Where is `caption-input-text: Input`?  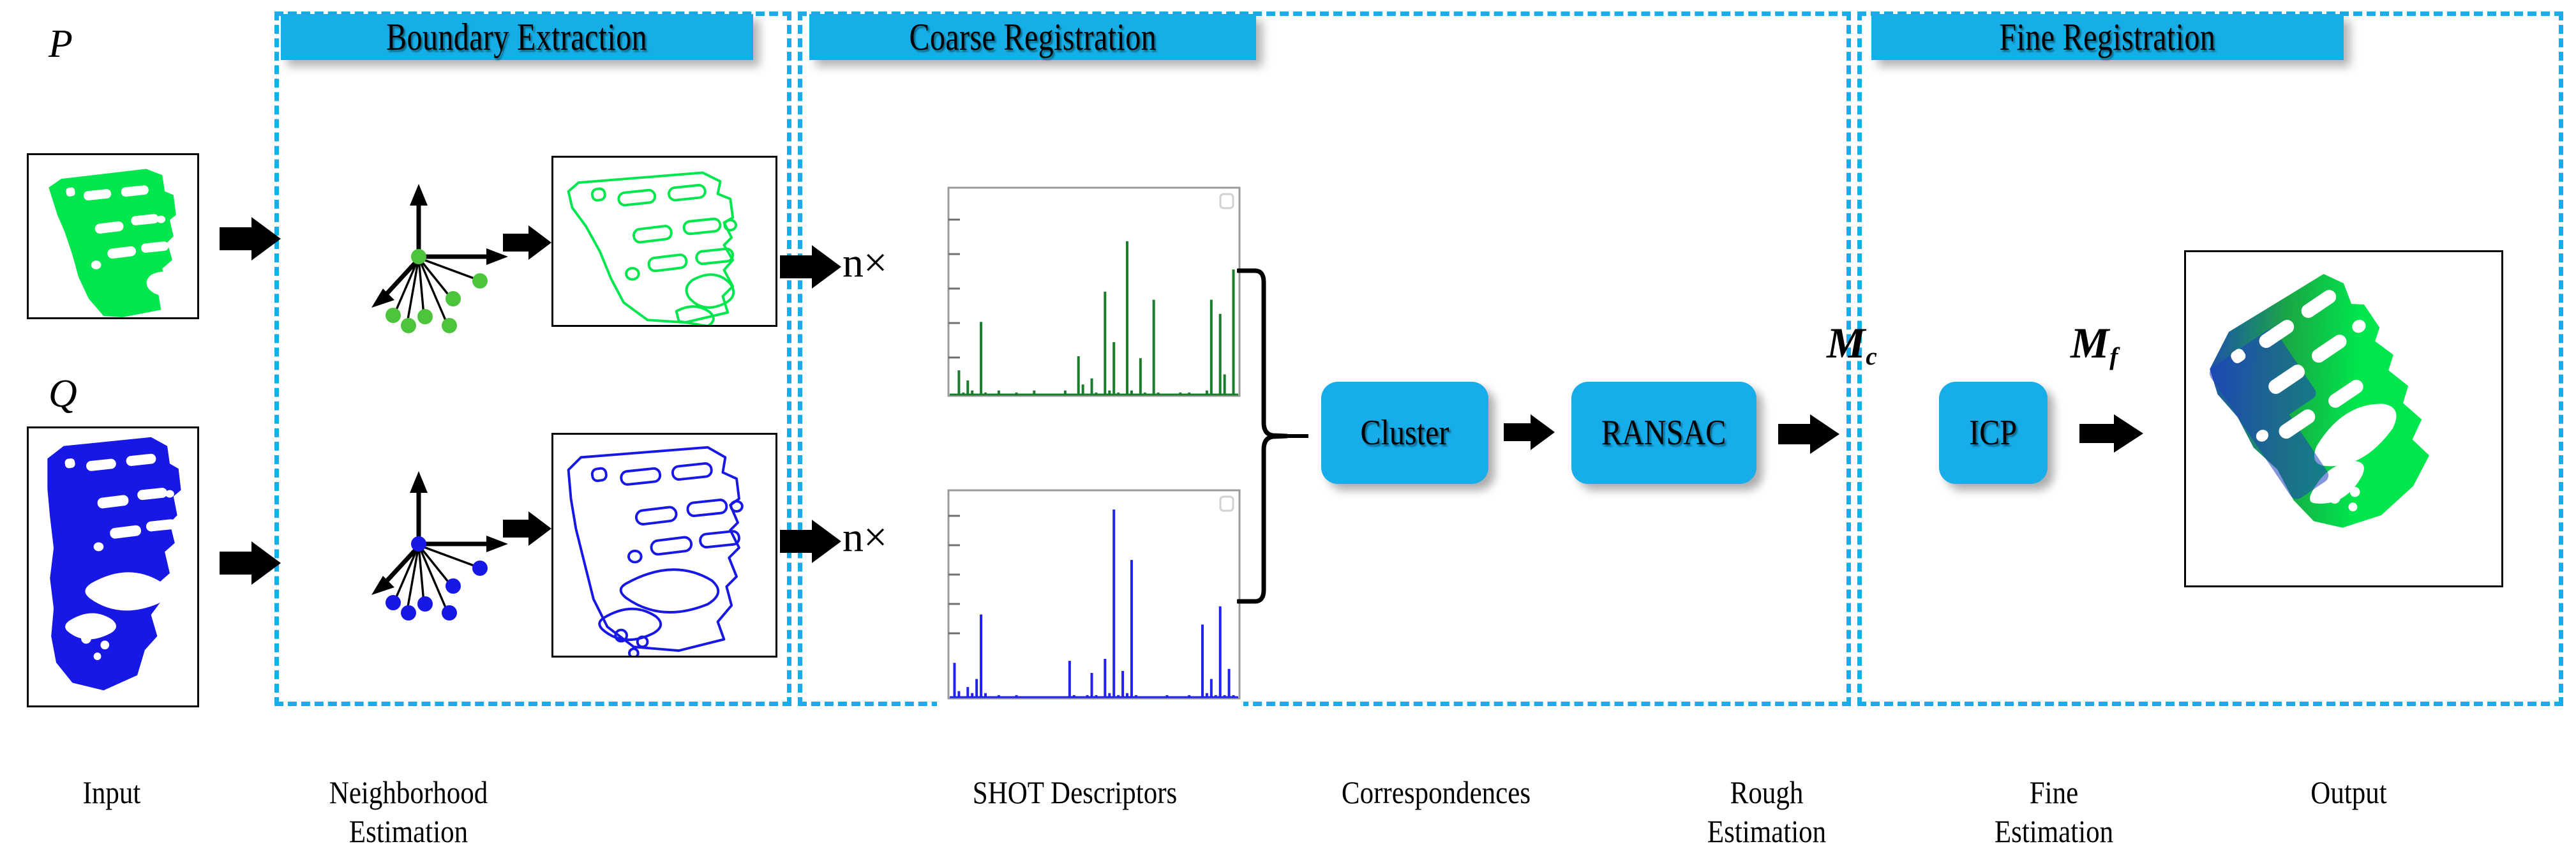 caption-input-text: Input is located at coordinates (111, 792).